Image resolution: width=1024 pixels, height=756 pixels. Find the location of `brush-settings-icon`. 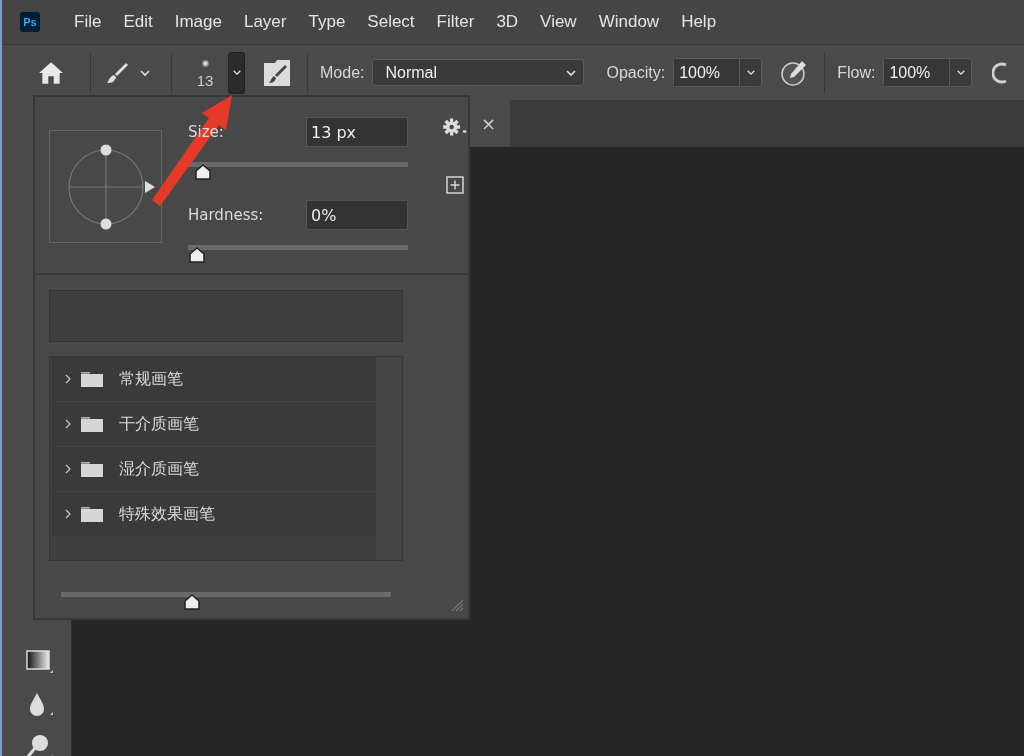

brush-settings-icon is located at coordinates (277, 72).